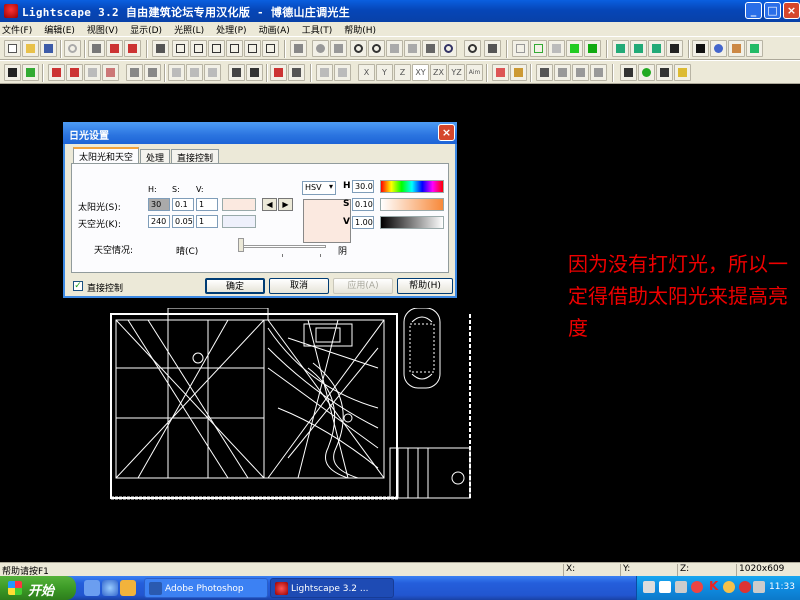 This screenshot has height=600, width=800. Describe the element at coordinates (538, 48) in the screenshot. I see `outline-cube-icon` at that location.